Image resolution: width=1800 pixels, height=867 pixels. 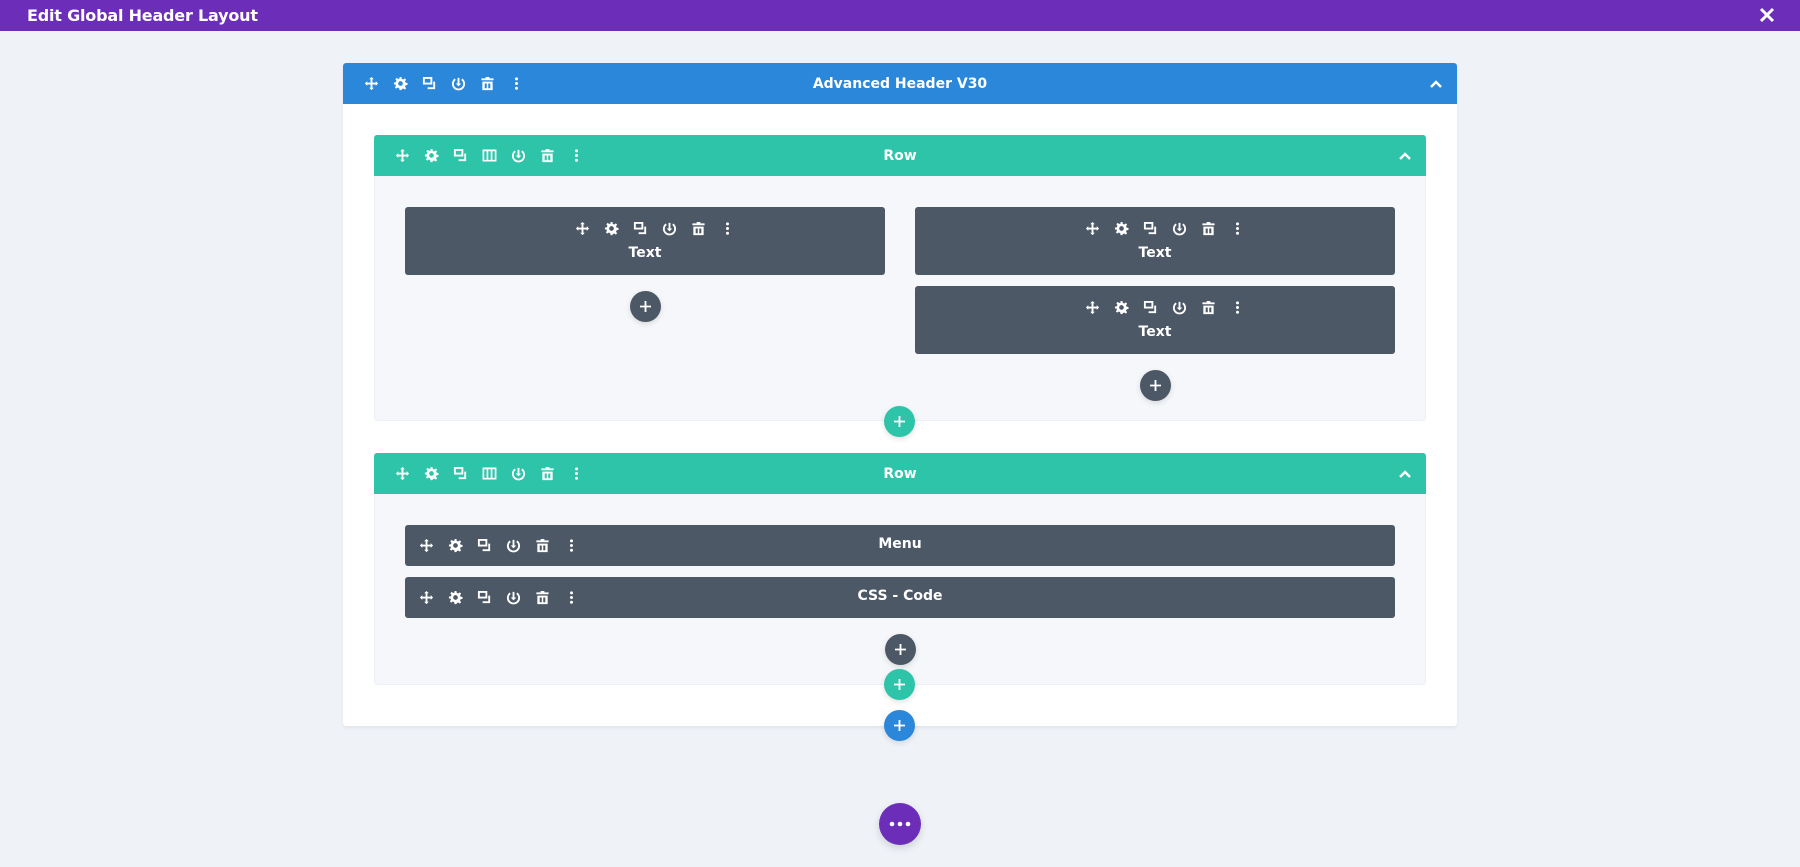 I want to click on top-bar: Edit Global Header Layout, so click(x=900, y=15).